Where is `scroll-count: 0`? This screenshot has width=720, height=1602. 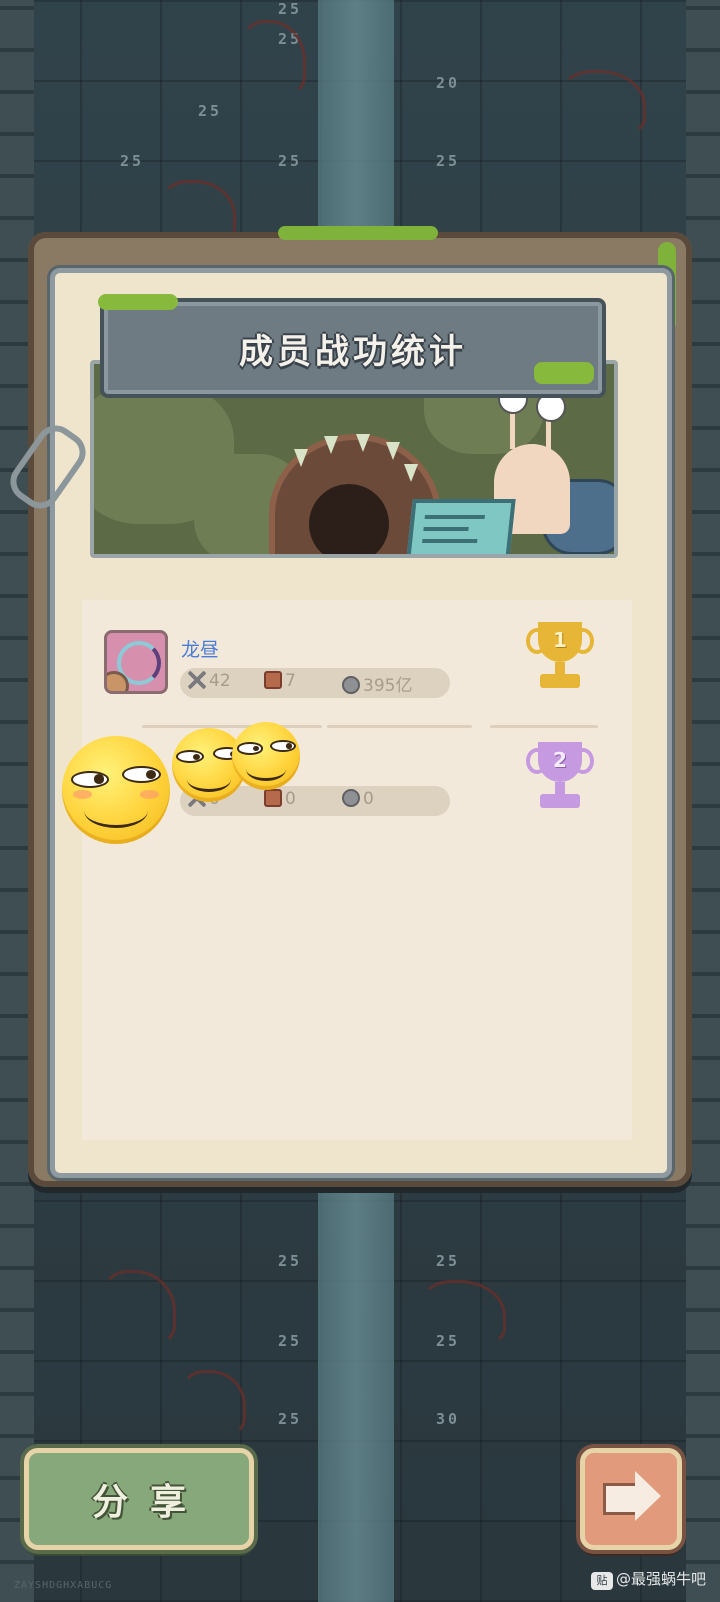
scroll-count: 0 is located at coordinates (290, 799).